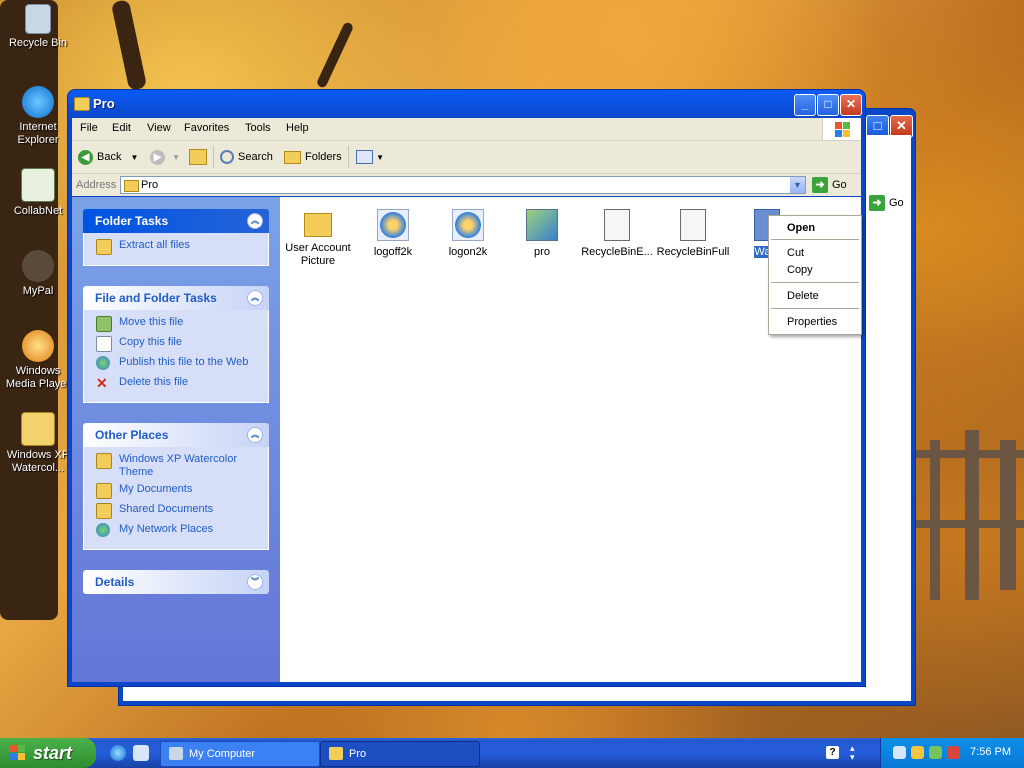  What do you see at coordinates (38, 185) in the screenshot?
I see `collabnet-icon` at bounding box center [38, 185].